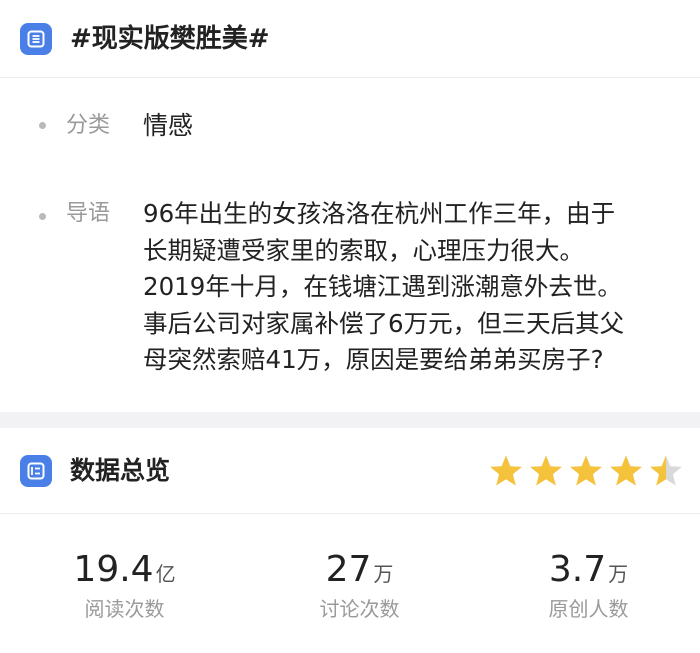 This screenshot has width=700, height=653. I want to click on stat-discussion-count: 27 万 讨论次数, so click(359, 585).